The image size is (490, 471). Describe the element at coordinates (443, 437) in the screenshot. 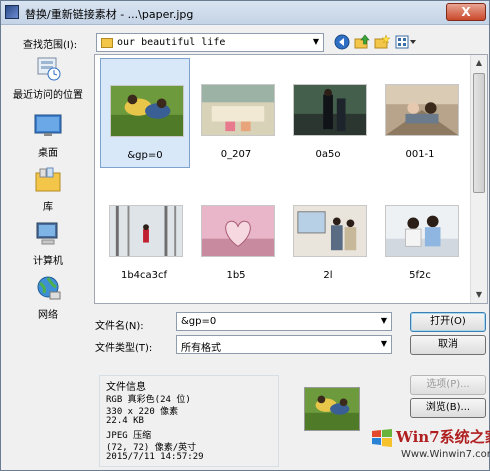

I see `watermark-text: Win7系统之家` at that location.